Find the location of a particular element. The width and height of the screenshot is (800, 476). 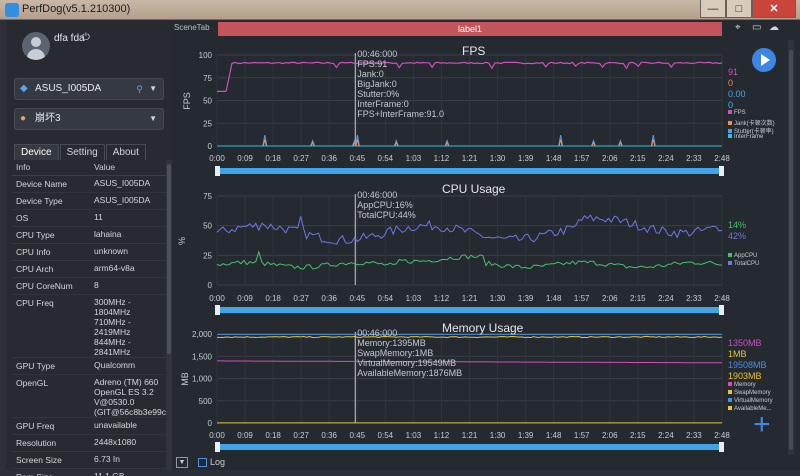

main-scrollbar-thumb is located at coordinates (791, 250).